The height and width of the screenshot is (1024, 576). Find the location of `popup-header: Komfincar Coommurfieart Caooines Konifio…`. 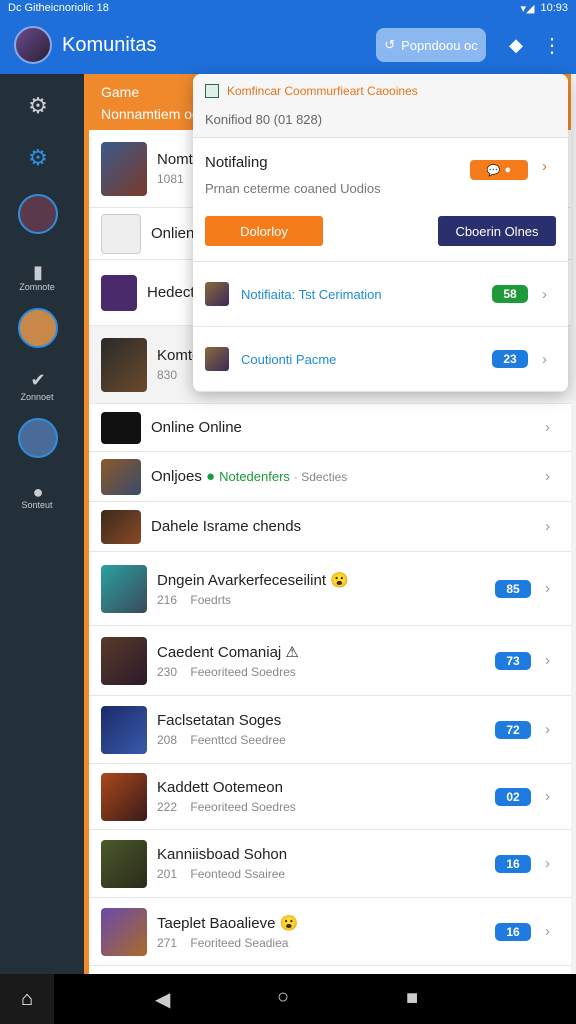

popup-header: Komfincar Coommurfieart Caooines Konifio… is located at coordinates (380, 106).